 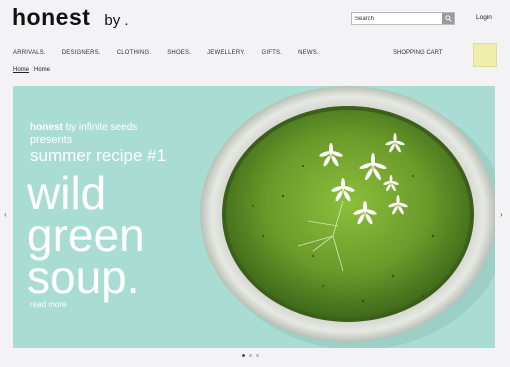 I want to click on search-icon, so click(x=448, y=18).